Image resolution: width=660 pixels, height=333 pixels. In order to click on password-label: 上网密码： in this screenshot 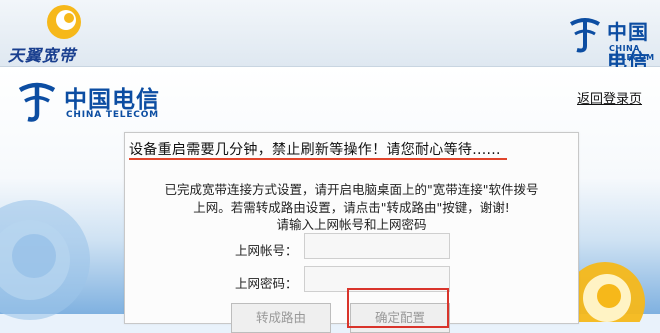, I will do `click(266, 283)`.